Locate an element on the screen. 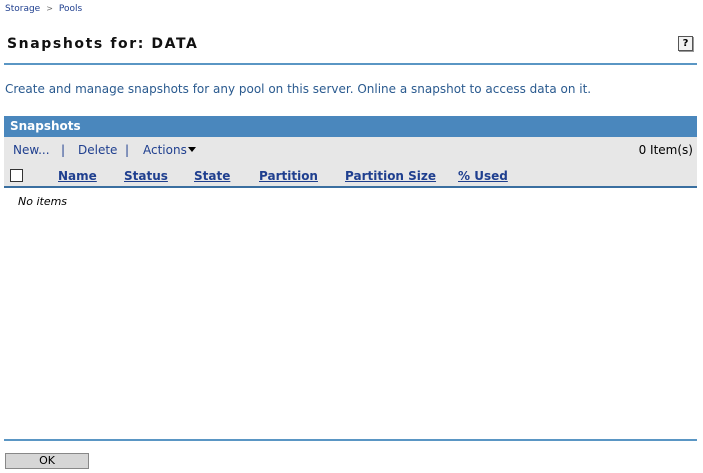 This screenshot has height=473, width=703. panel-title: Snapshots is located at coordinates (45, 126).